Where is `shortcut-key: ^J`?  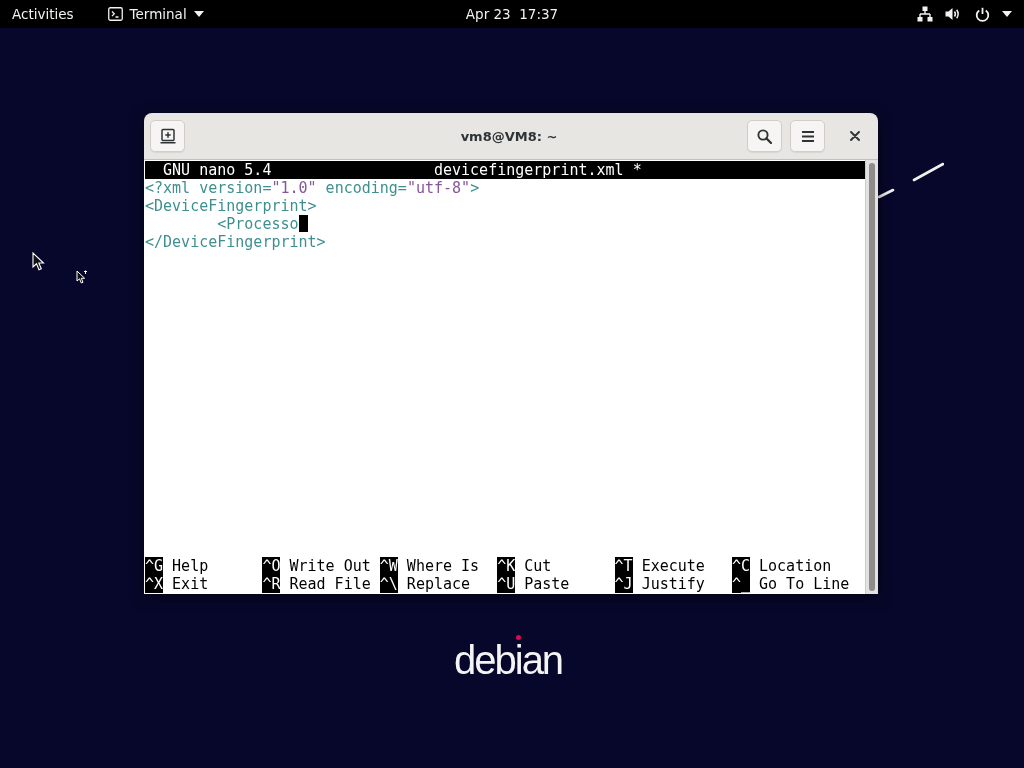
shortcut-key: ^J is located at coordinates (623, 584).